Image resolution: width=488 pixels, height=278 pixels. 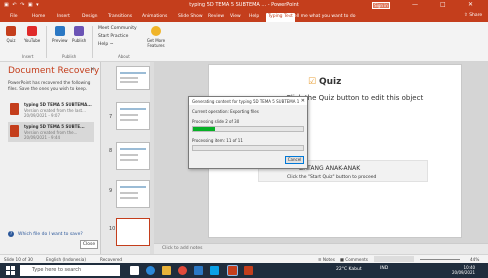 What do you see at coordinates (326, 259) in the screenshot?
I see `notes-button: ≡ Notes` at bounding box center [326, 259].